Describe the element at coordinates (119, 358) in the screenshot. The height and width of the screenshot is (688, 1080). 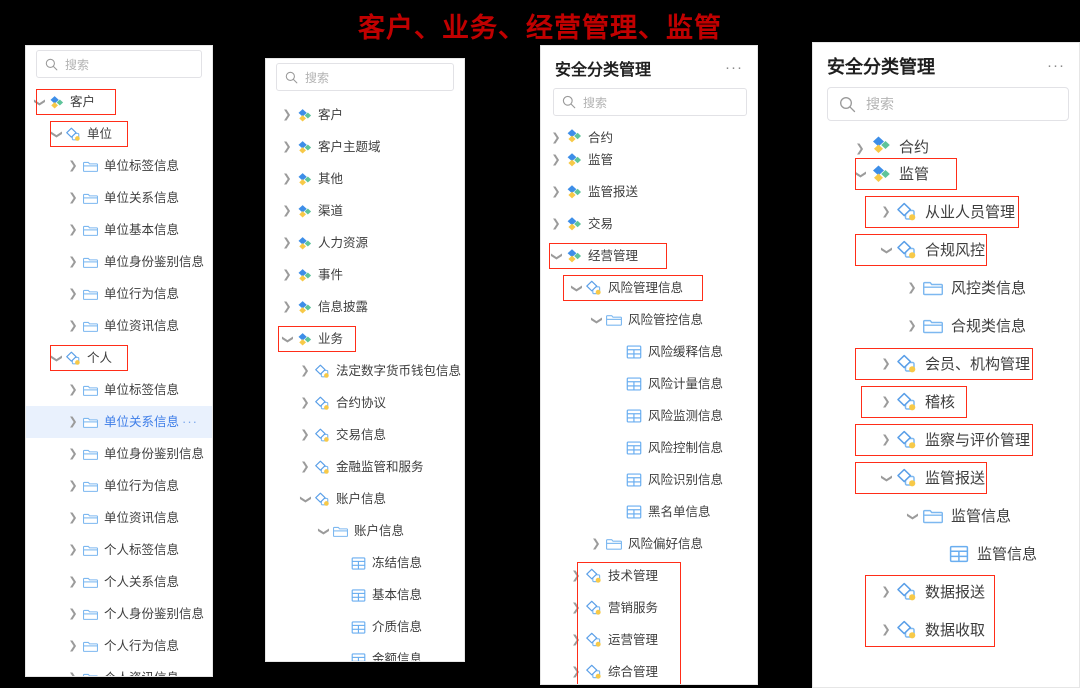
I see `tree-node: ❯ 个人` at that location.